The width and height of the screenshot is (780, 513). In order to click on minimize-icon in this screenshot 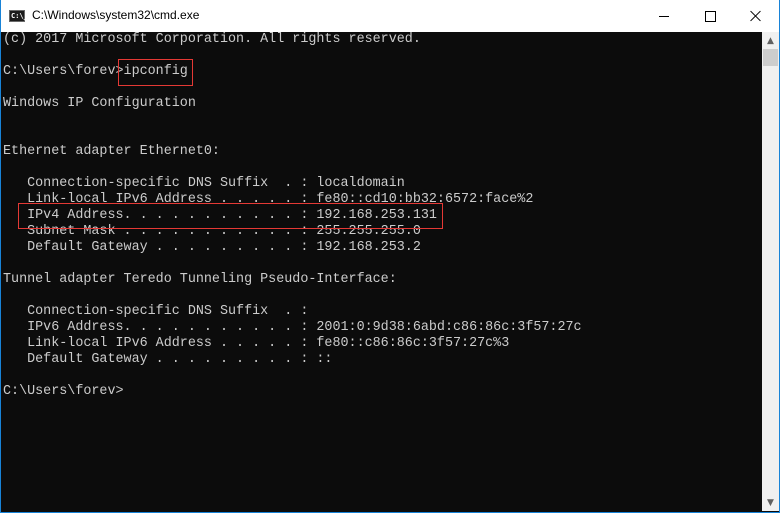, I will do `click(664, 16)`.